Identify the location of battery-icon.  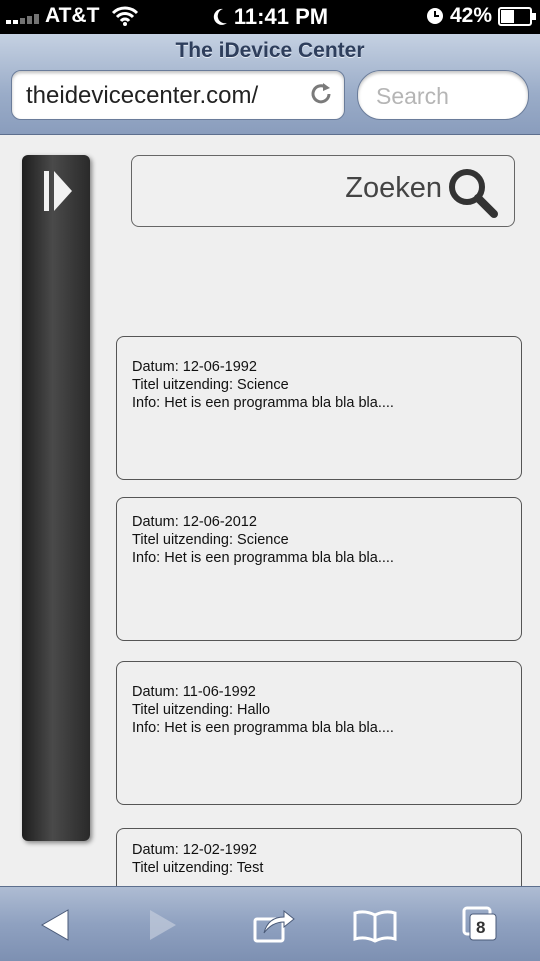
(517, 16).